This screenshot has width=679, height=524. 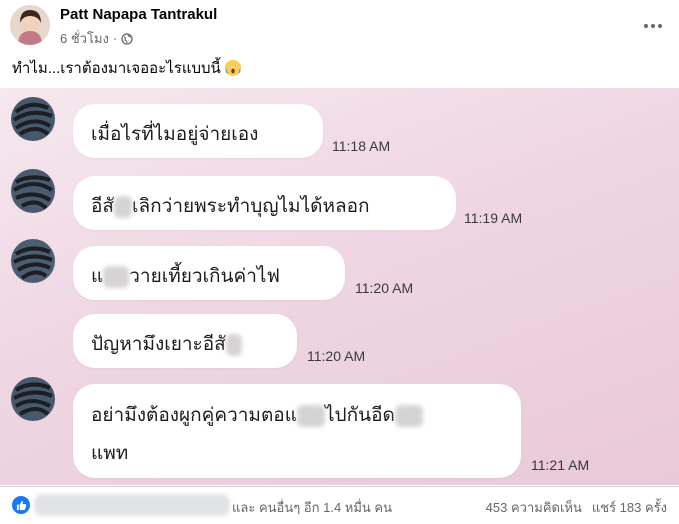 What do you see at coordinates (312, 507) in the screenshot?
I see `reaction-count: และ คนอื่นๆ อีก 1.4 หมื่น คน` at bounding box center [312, 507].